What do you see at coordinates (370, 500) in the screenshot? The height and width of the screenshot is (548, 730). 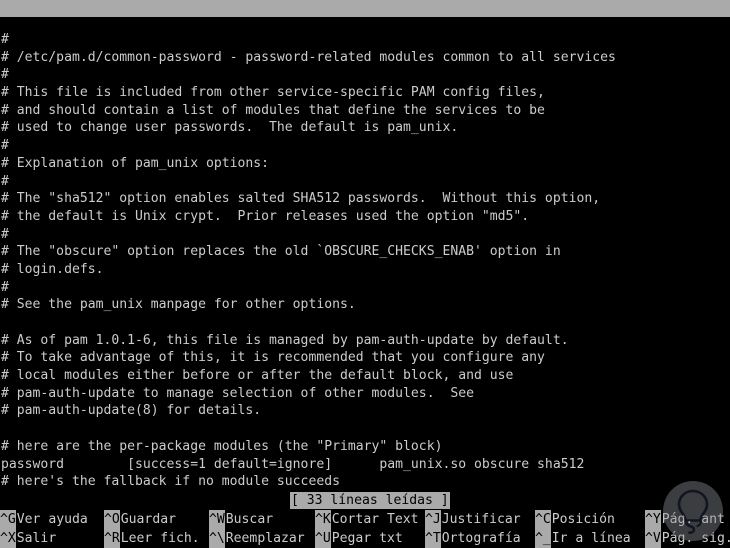 I see `status-message: [ 33 líneas leídas ]` at bounding box center [370, 500].